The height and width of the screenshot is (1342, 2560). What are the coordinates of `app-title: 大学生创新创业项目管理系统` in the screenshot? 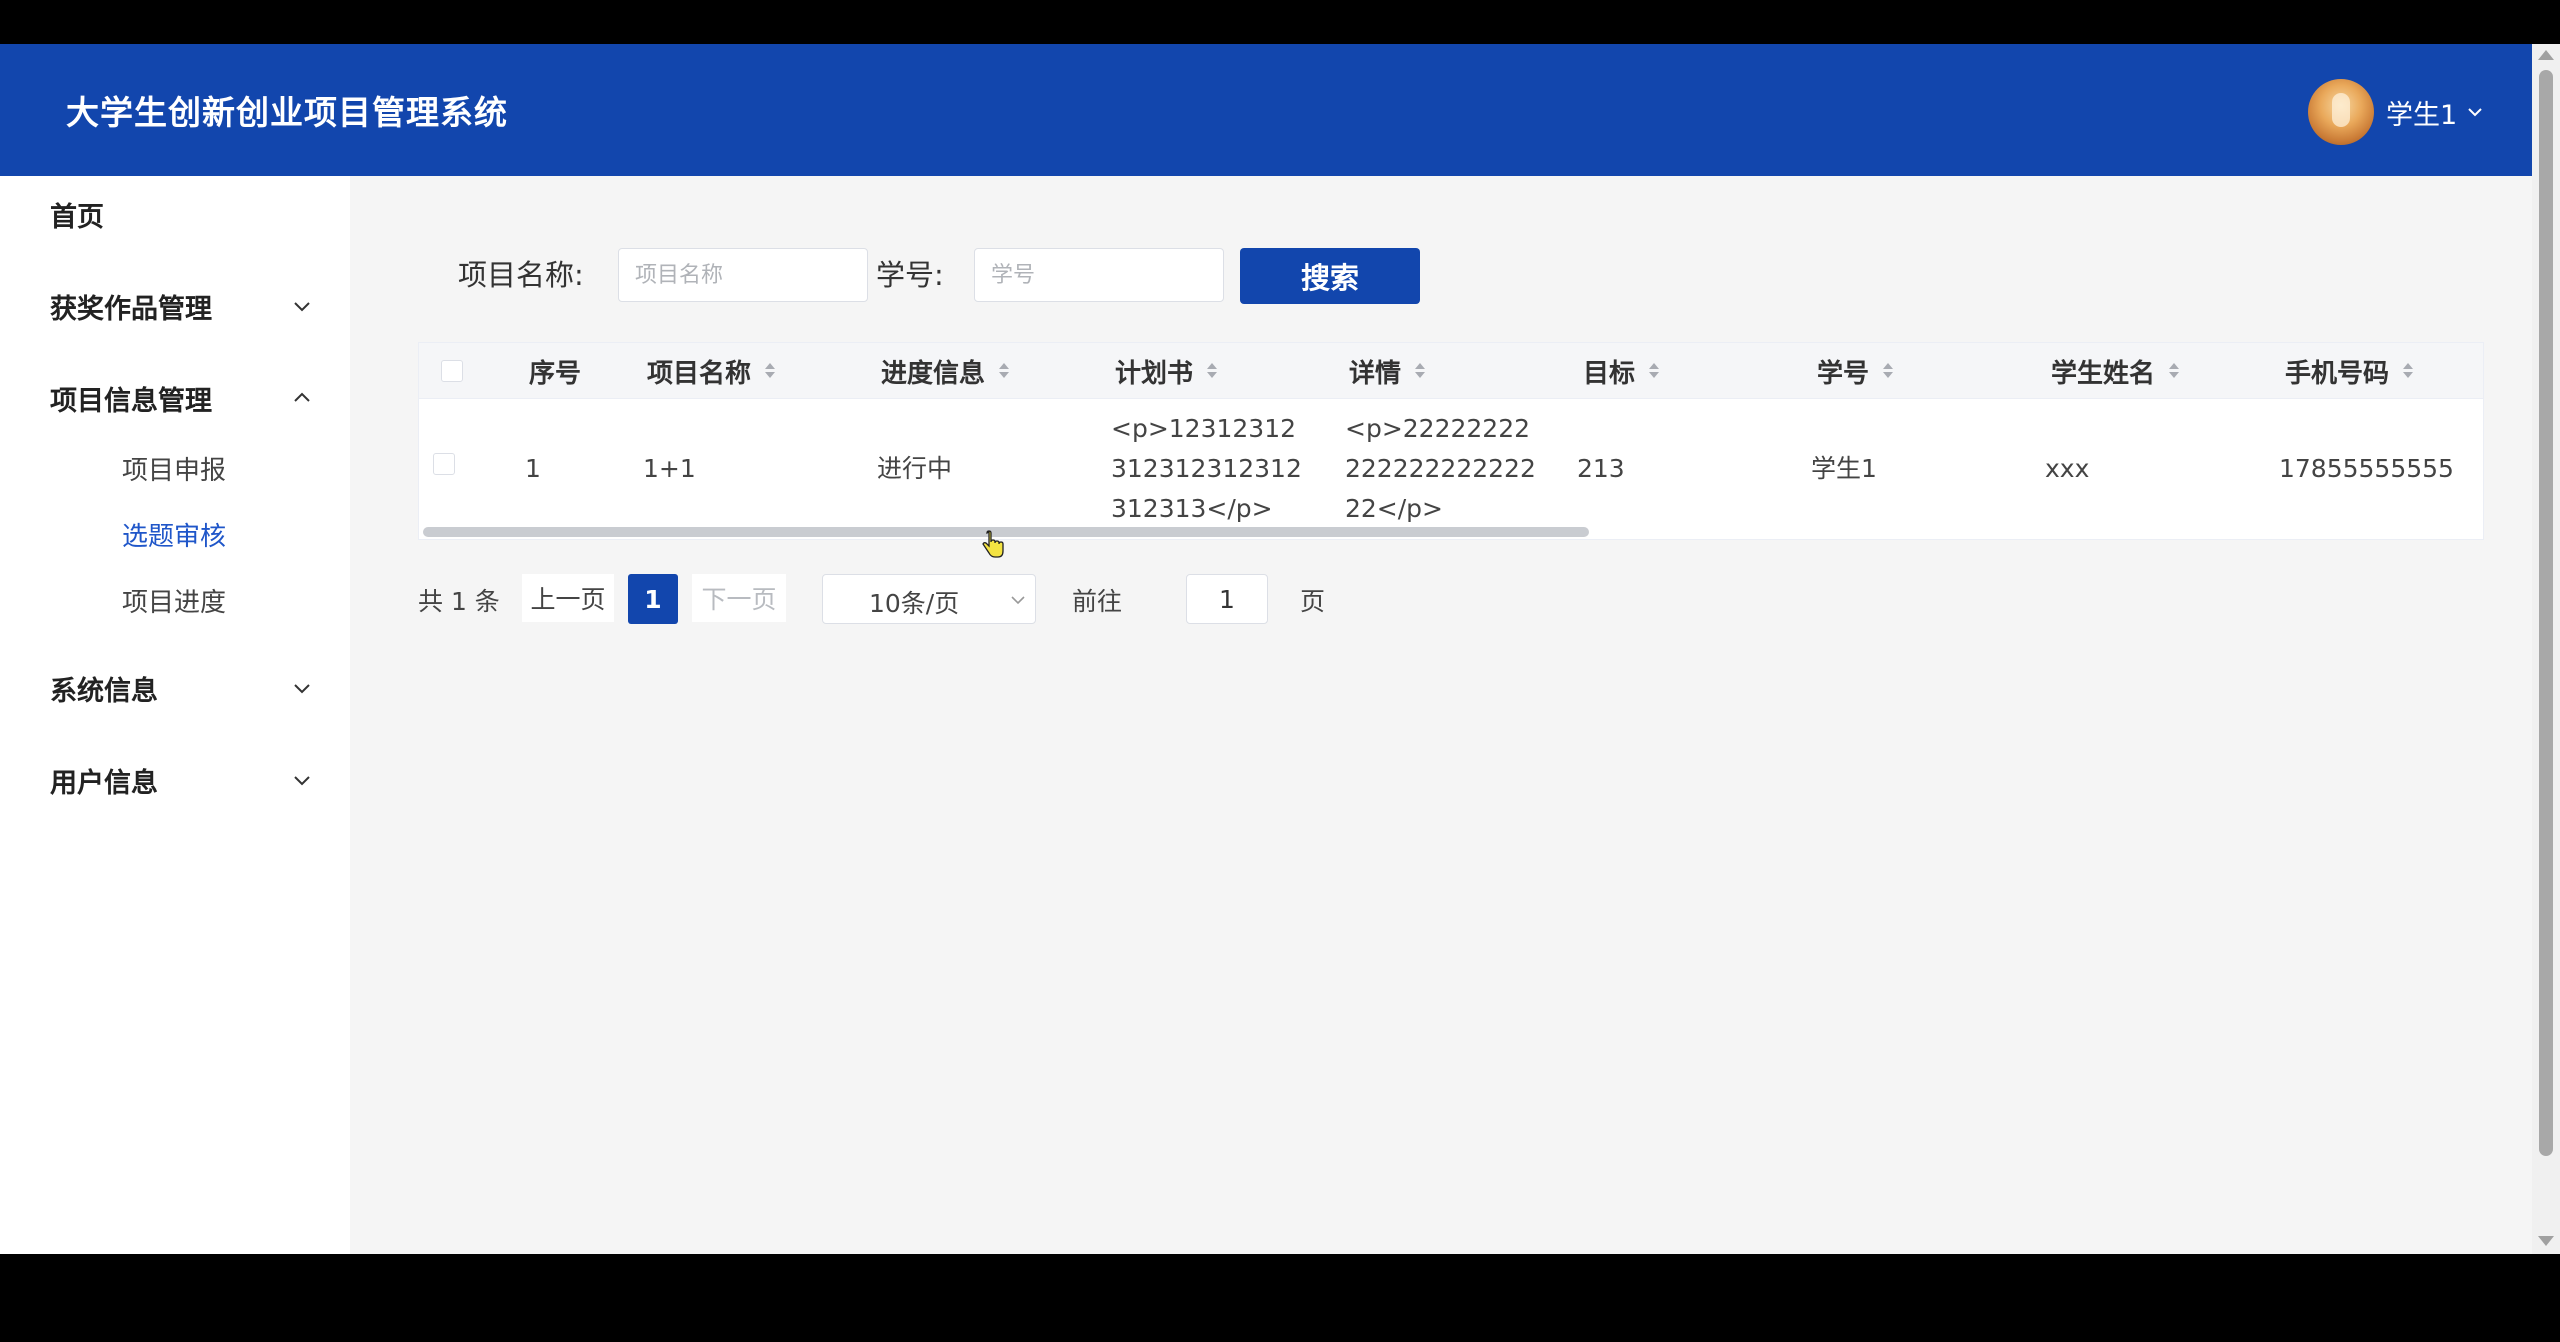 It's located at (287, 112).